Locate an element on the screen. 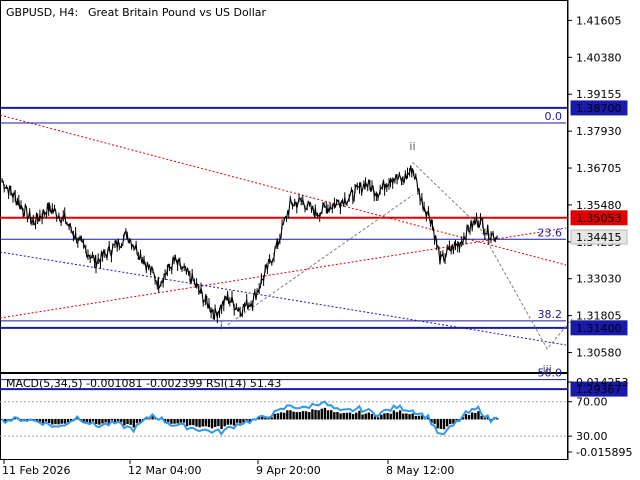  level-badge-1-text: 1.35053 is located at coordinates (599, 218).